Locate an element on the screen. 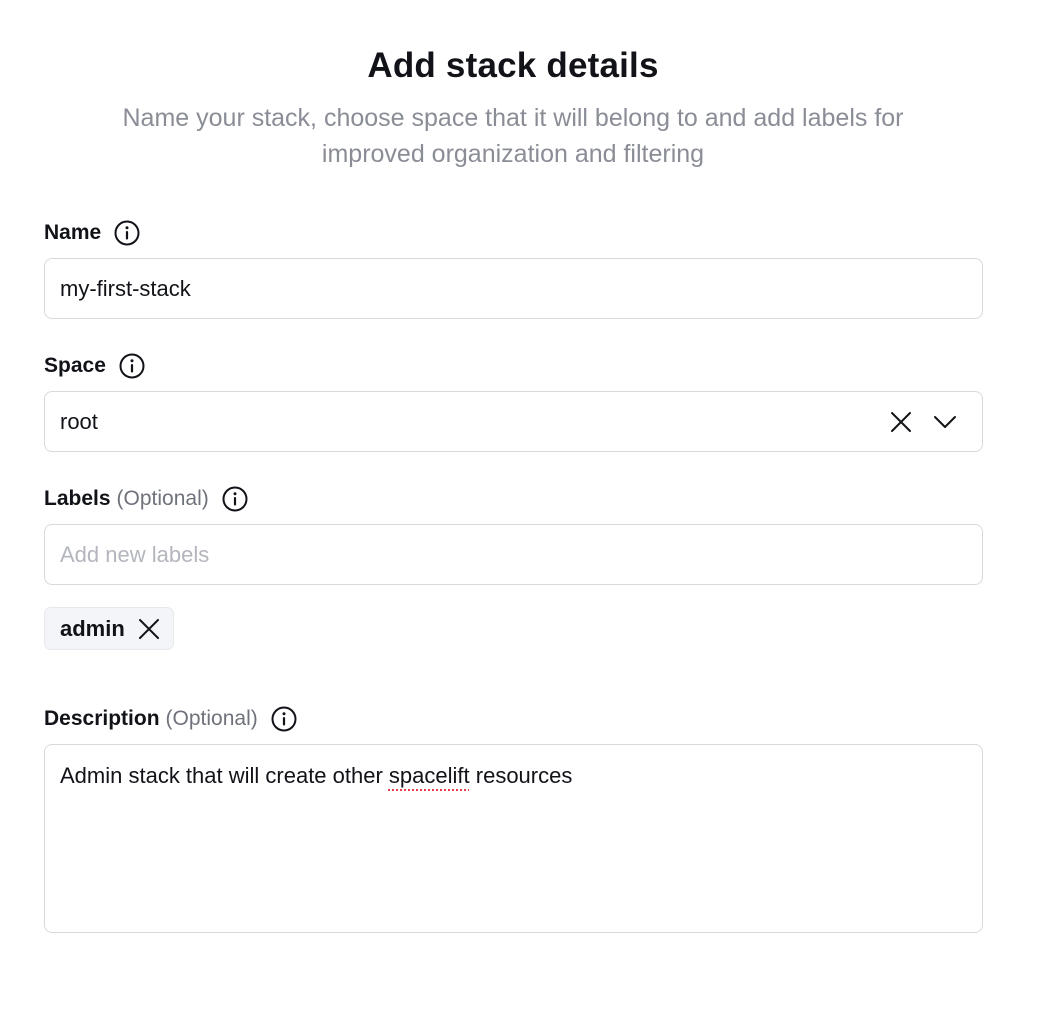  labels-input-placeholder: Add new labels is located at coordinates (135, 554).